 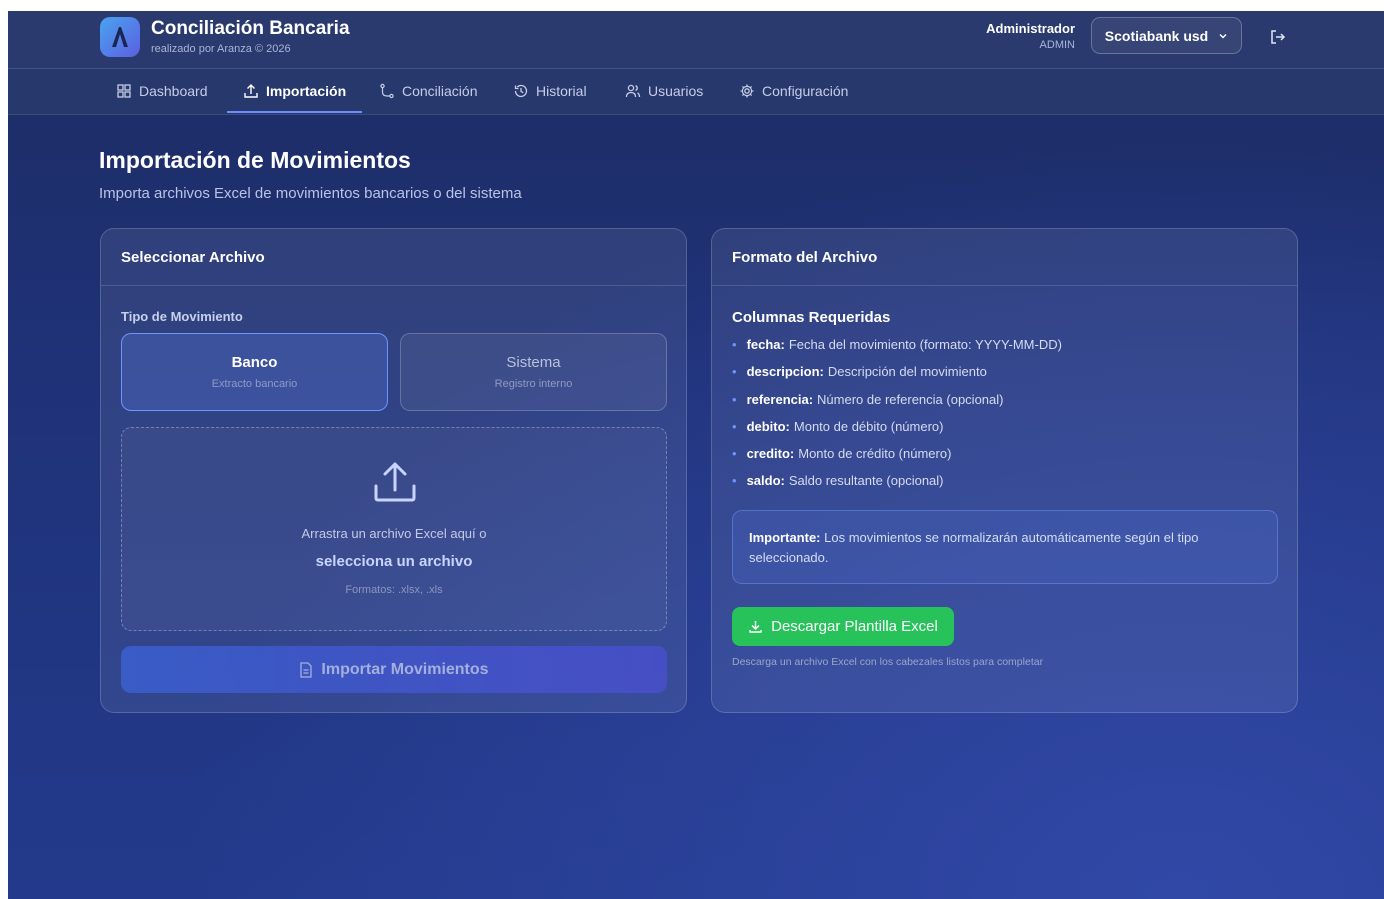 What do you see at coordinates (254, 372) in the screenshot?
I see `type-option-banco: Banco Extracto bancario` at bounding box center [254, 372].